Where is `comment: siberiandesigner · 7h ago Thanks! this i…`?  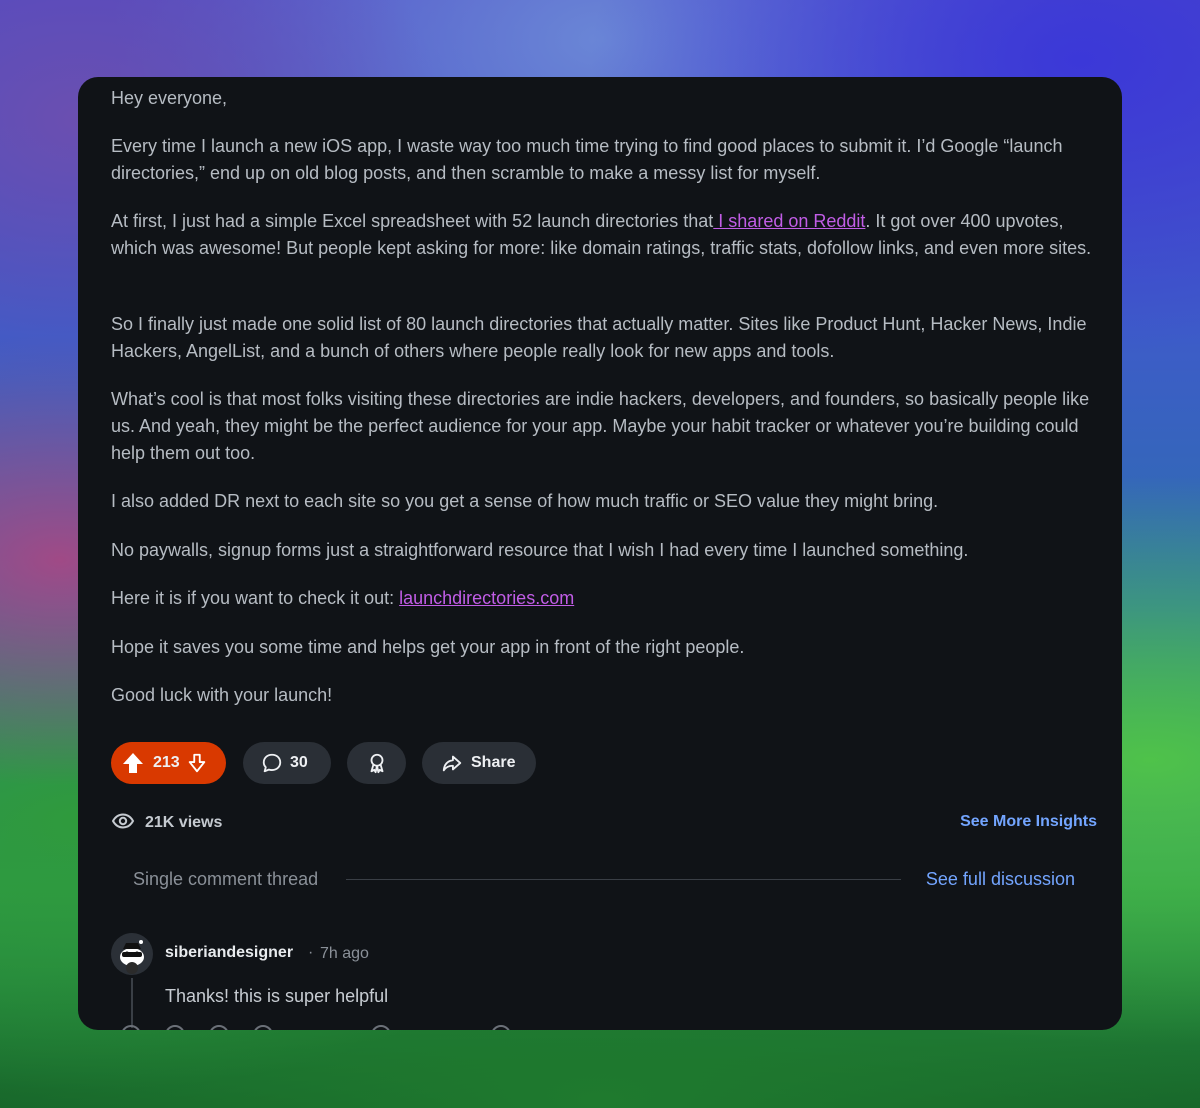
comment: siberiandesigner · 7h ago Thanks! this i… is located at coordinates (591, 980).